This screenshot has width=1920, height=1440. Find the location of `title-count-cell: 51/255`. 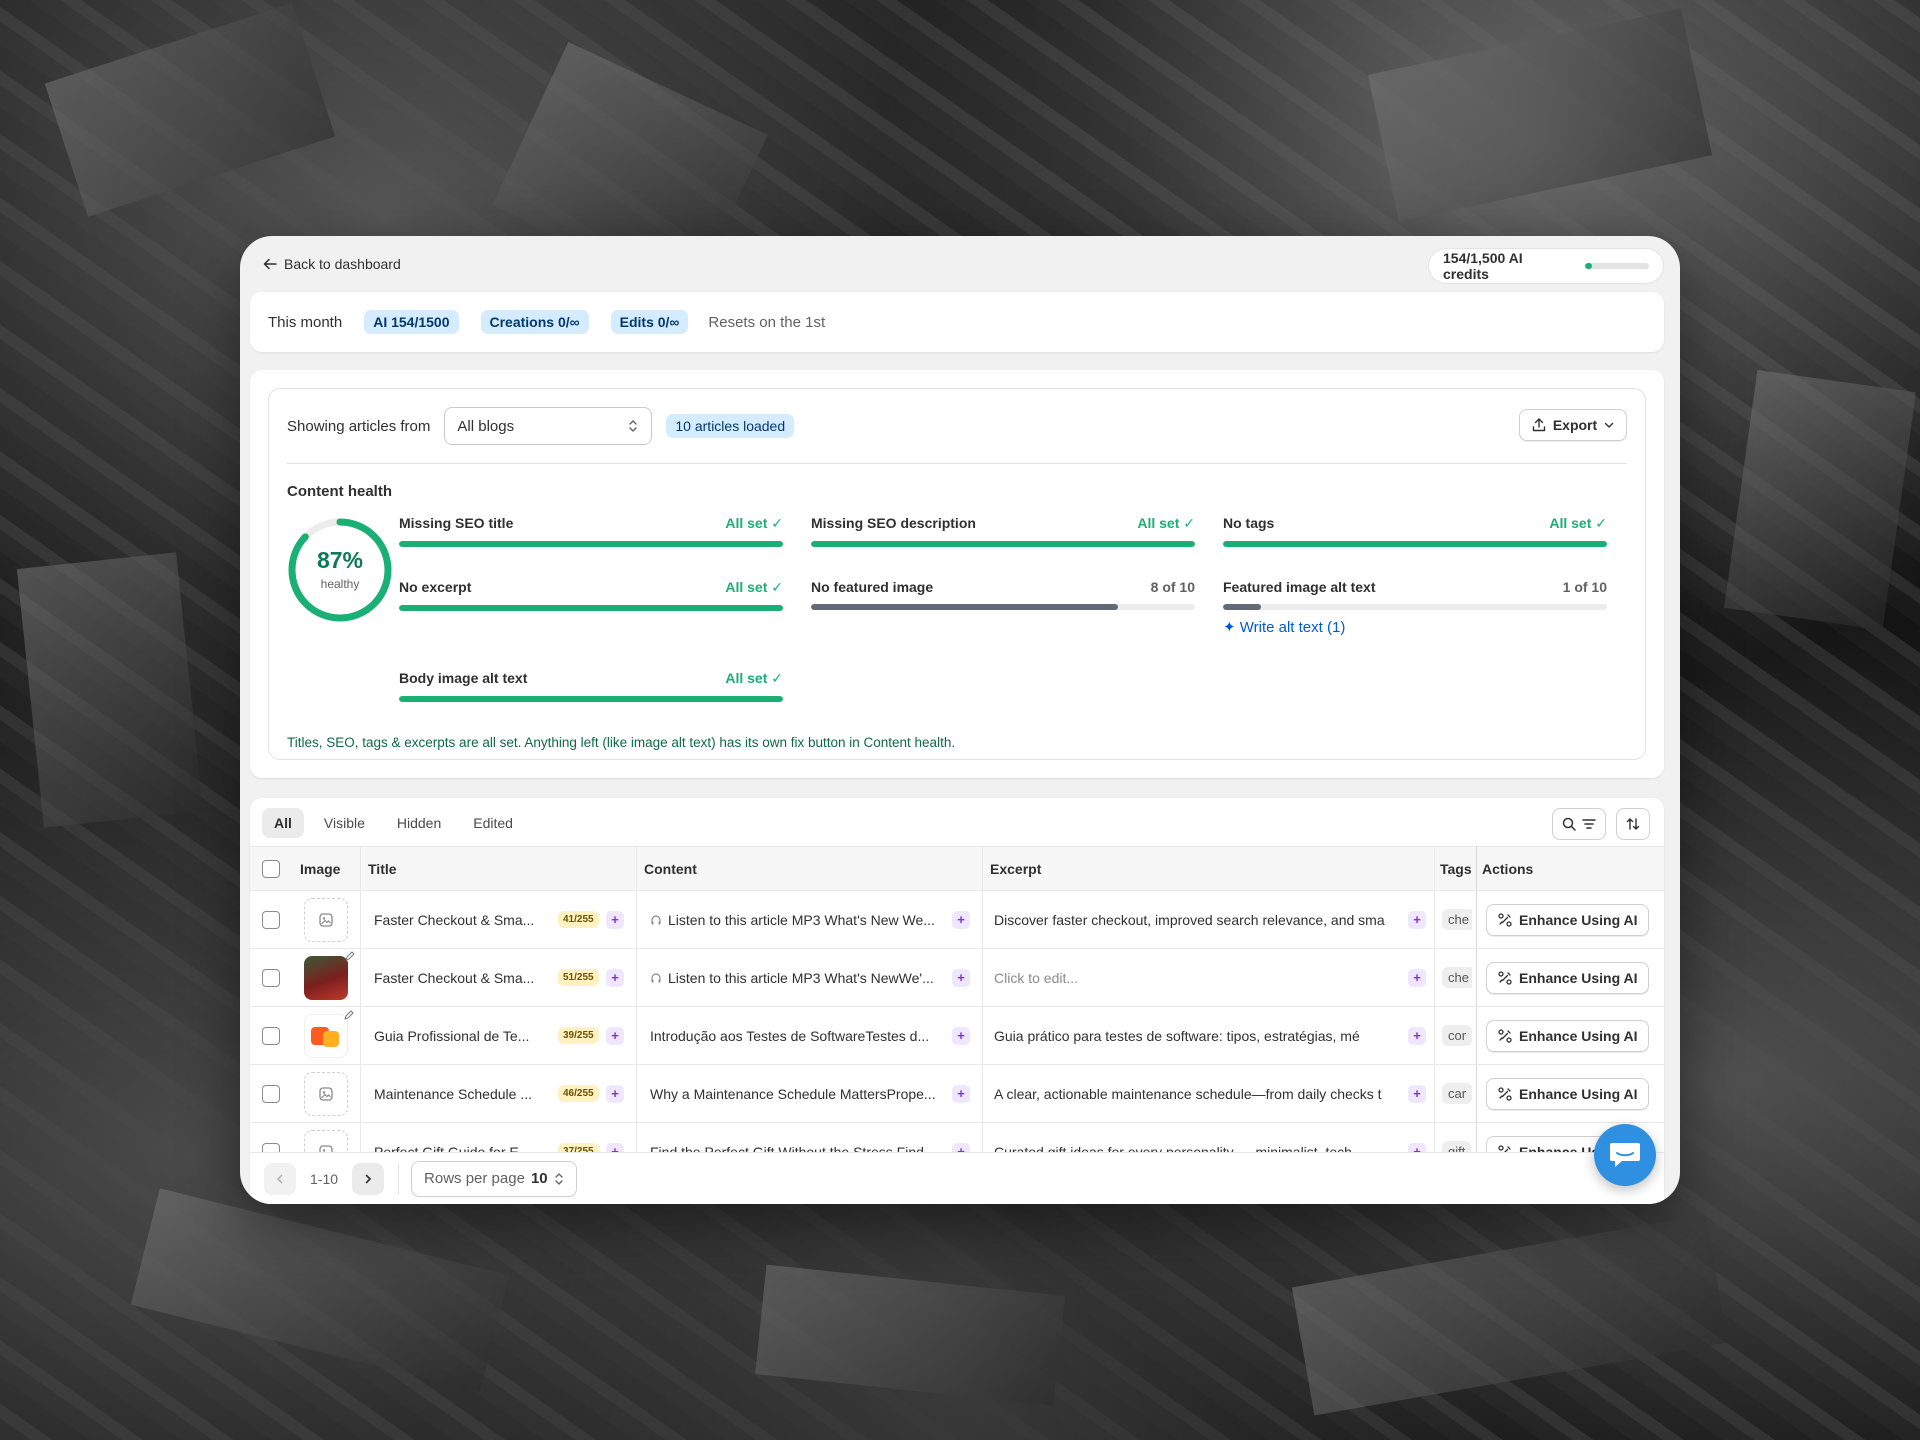

title-count-cell: 51/255 is located at coordinates (580, 977).